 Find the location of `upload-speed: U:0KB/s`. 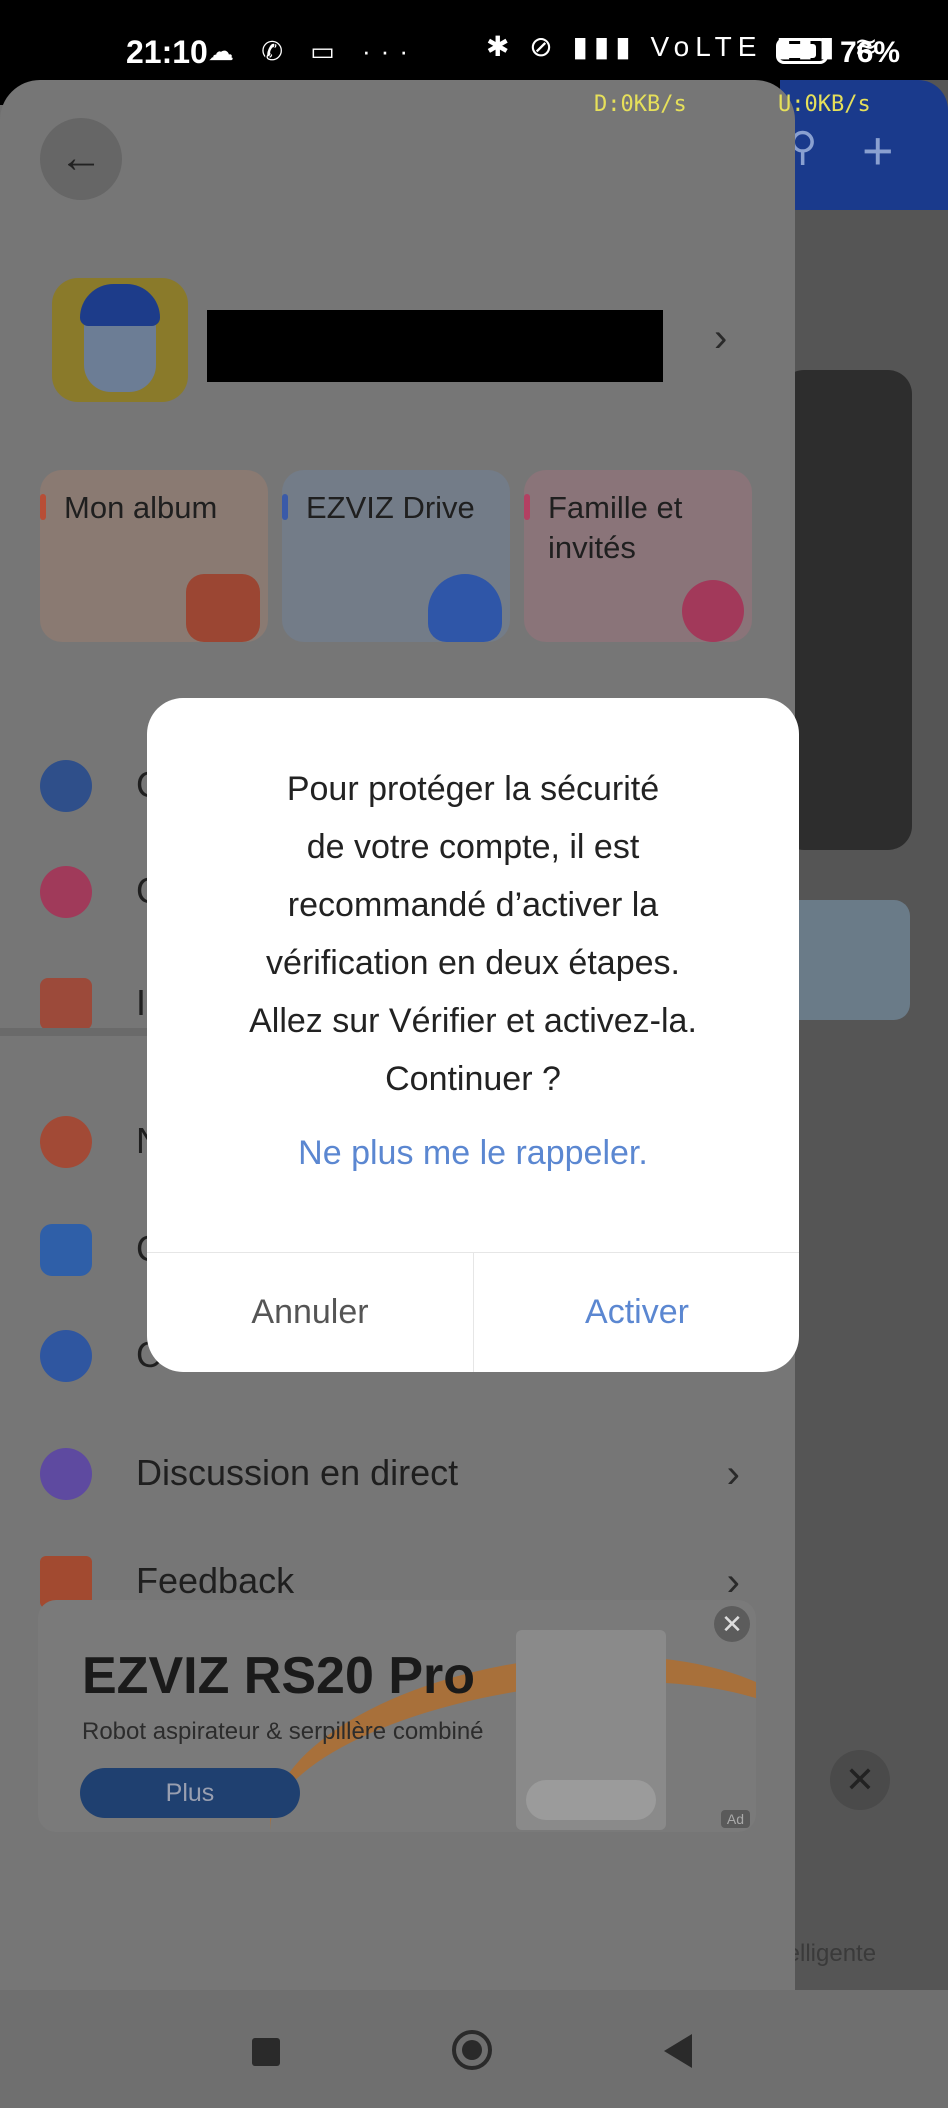

upload-speed: U:0KB/s is located at coordinates (824, 104).